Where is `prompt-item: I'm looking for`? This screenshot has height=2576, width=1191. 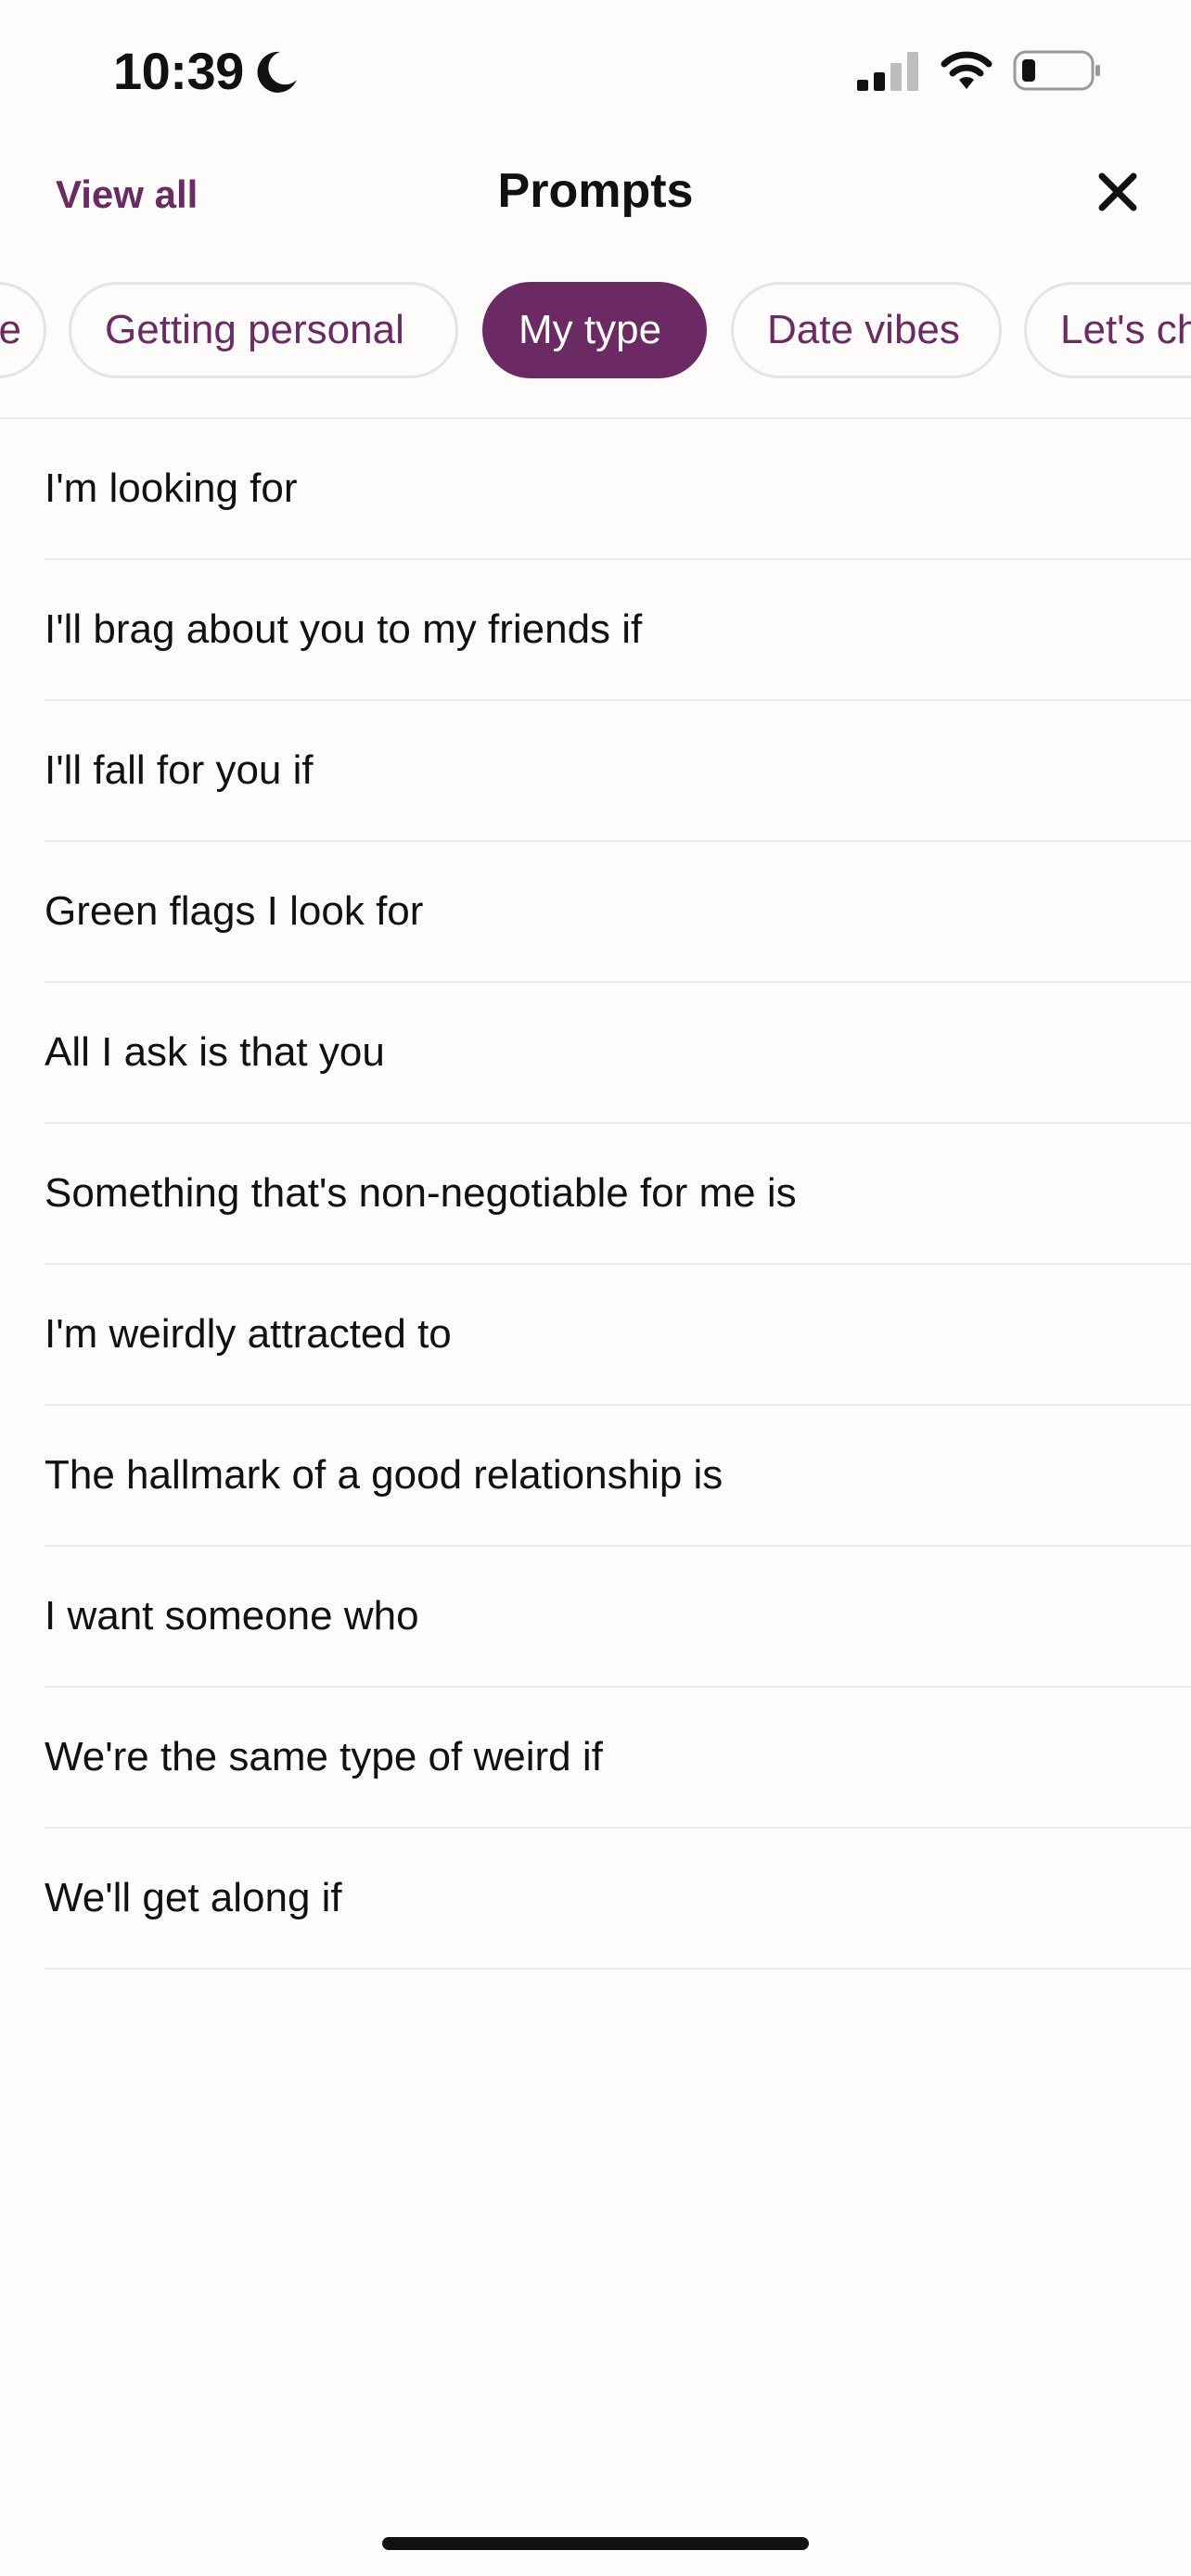
prompt-item: I'm looking for is located at coordinates (595, 489).